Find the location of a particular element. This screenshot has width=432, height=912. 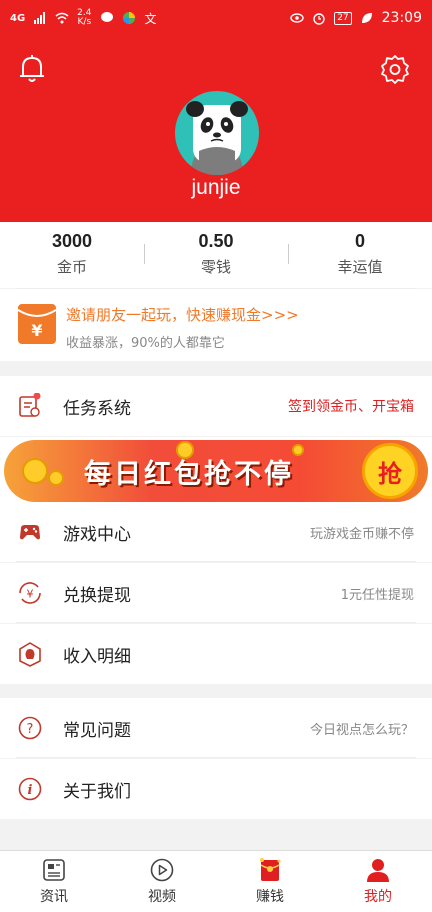

task-list-icon is located at coordinates (30, 405).